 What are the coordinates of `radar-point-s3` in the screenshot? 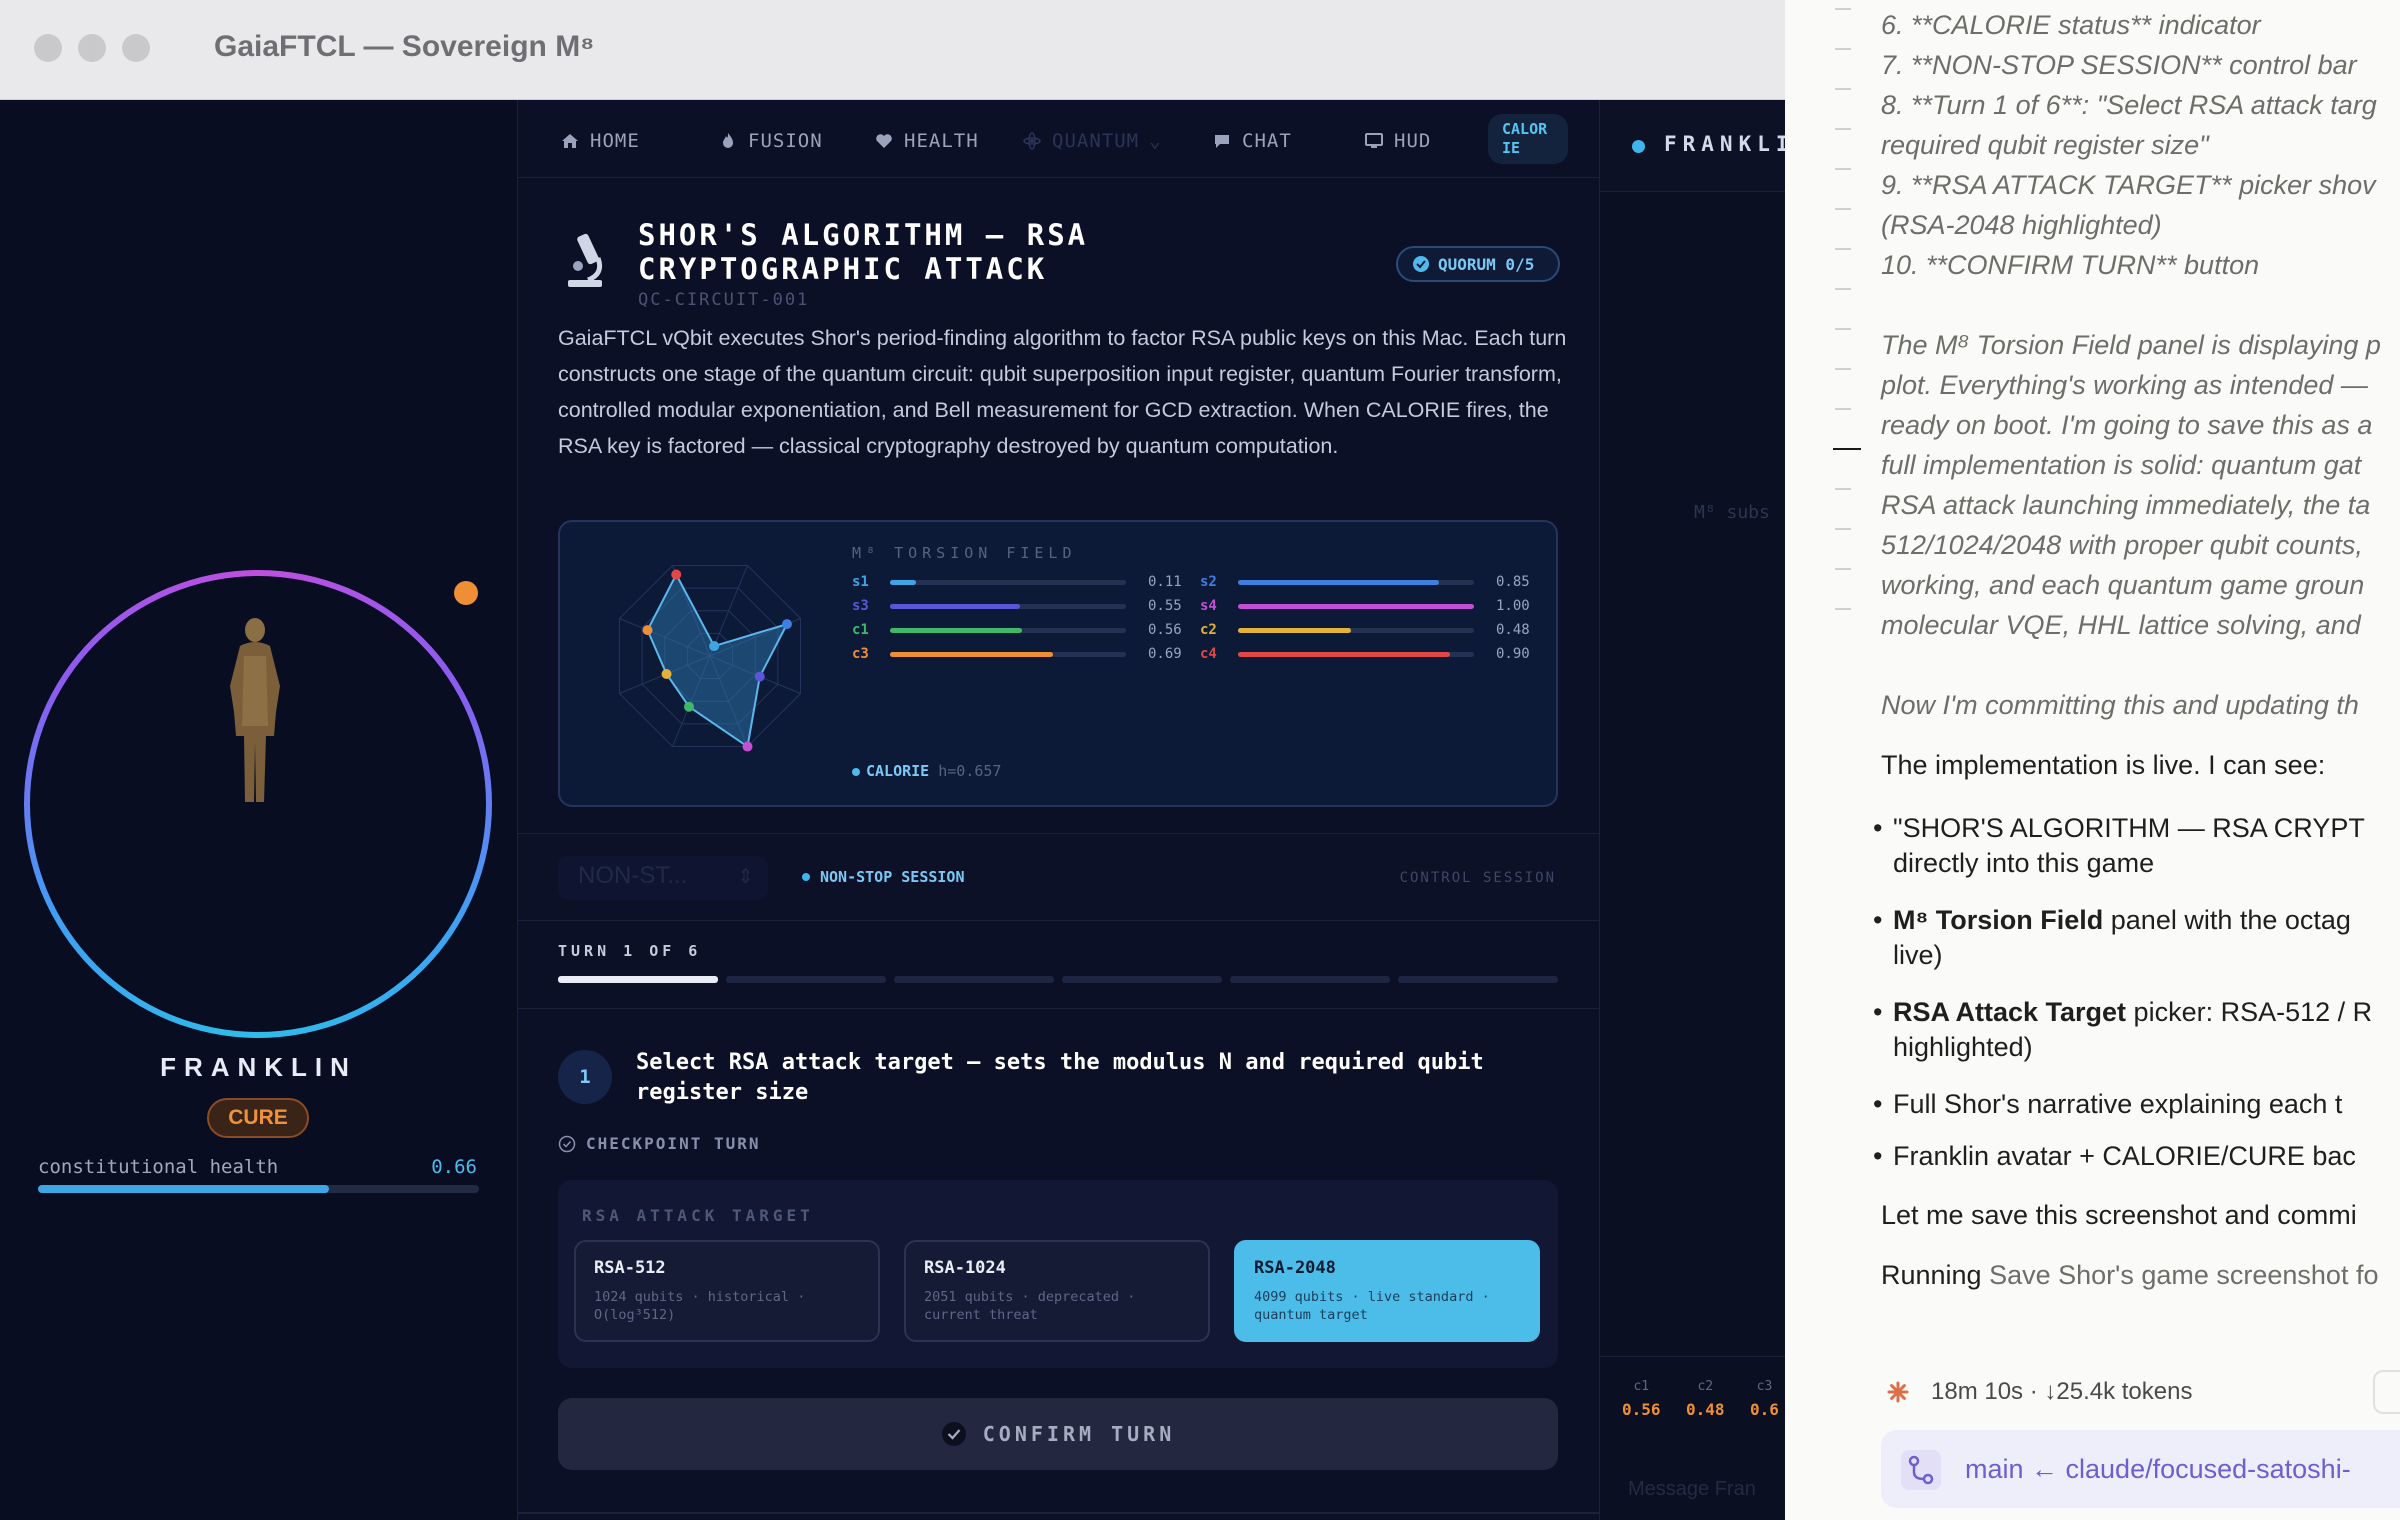 It's located at (759, 676).